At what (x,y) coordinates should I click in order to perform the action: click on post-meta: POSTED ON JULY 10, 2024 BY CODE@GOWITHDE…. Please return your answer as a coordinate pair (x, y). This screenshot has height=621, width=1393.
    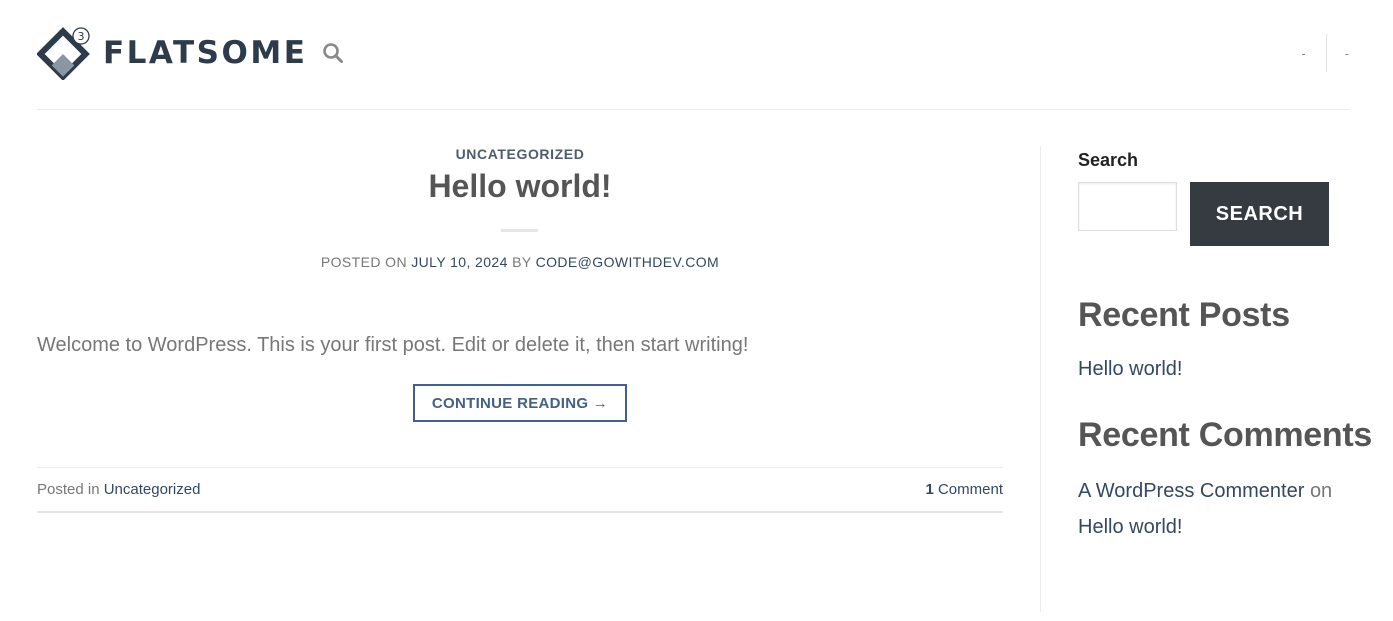
    Looking at the image, I should click on (520, 262).